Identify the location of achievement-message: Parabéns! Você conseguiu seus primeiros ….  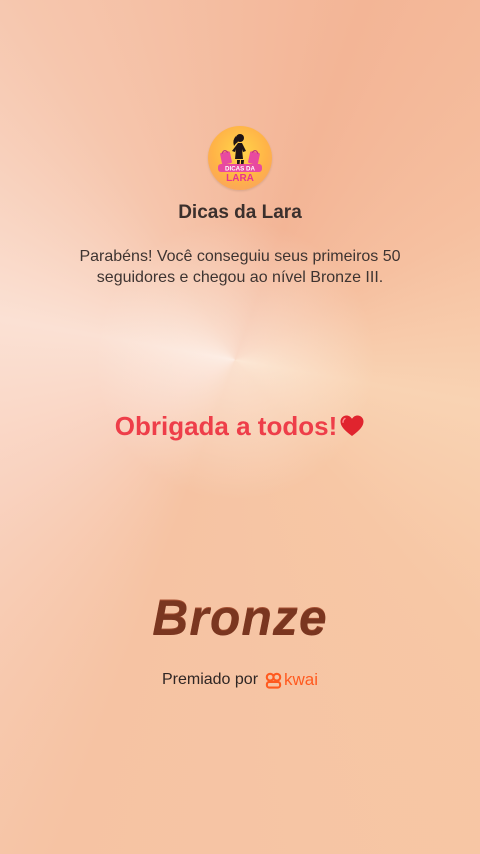
(240, 267).